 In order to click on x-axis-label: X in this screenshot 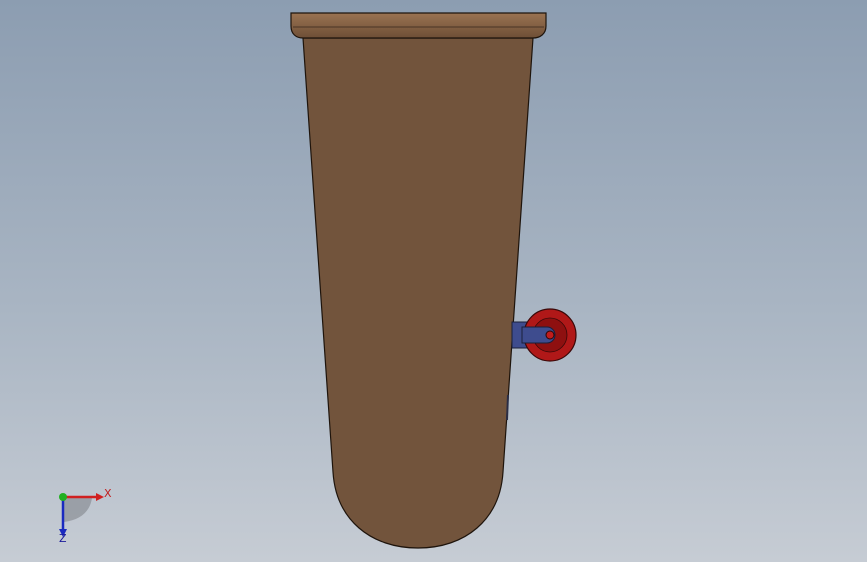, I will do `click(108, 493)`.